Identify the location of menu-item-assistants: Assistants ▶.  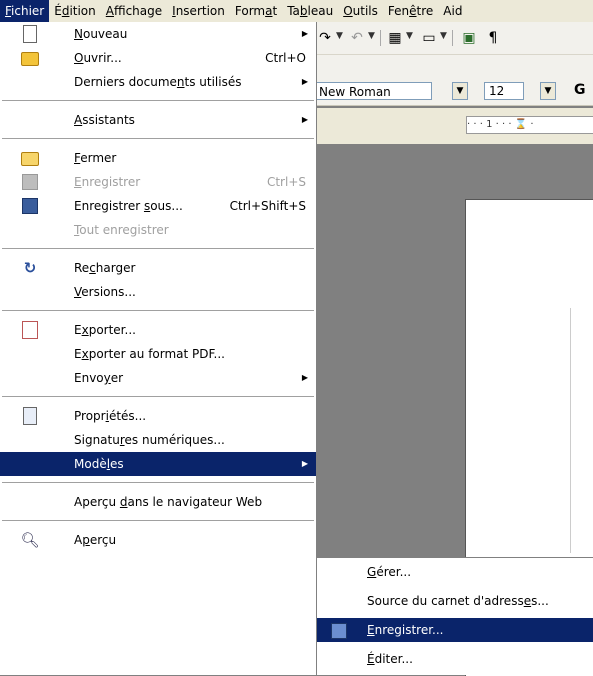
(158, 120).